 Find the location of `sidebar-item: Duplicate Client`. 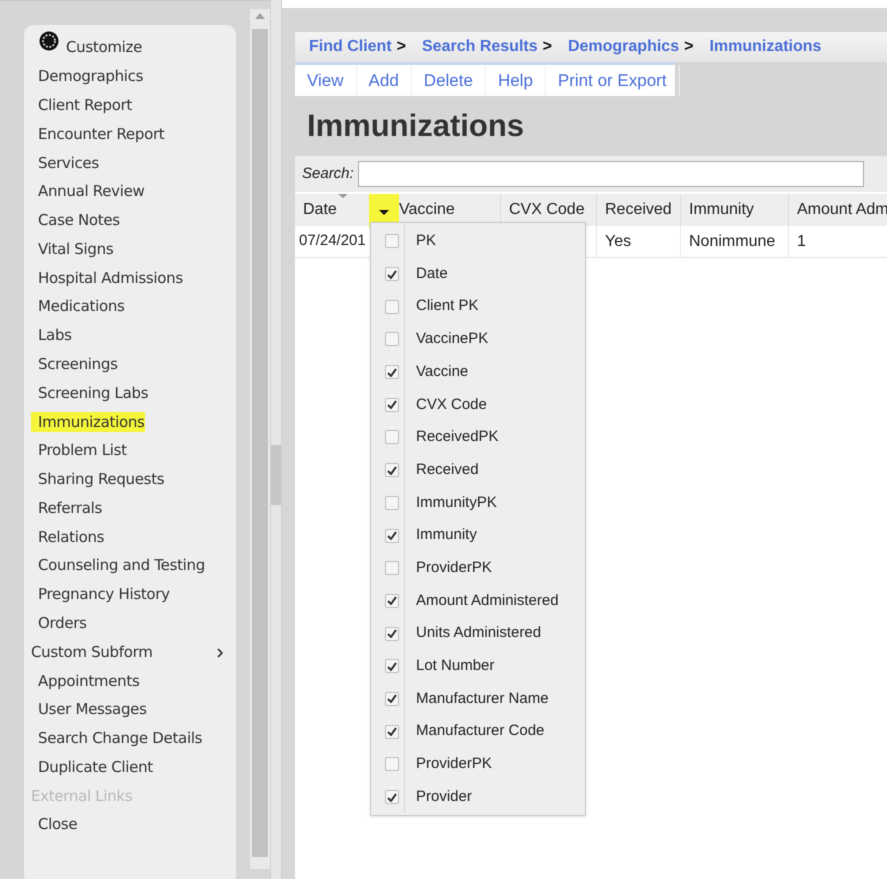

sidebar-item: Duplicate Client is located at coordinates (92, 766).